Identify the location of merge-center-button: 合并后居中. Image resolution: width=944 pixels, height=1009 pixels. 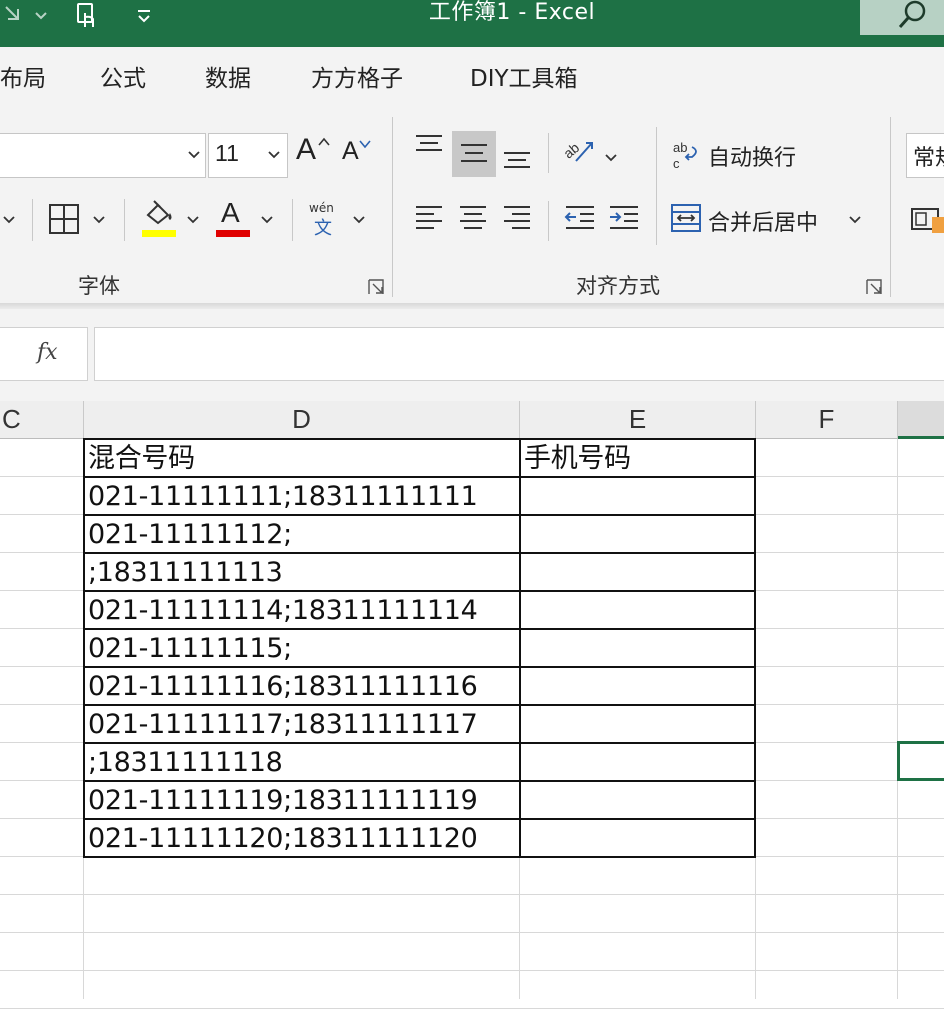
(770, 220).